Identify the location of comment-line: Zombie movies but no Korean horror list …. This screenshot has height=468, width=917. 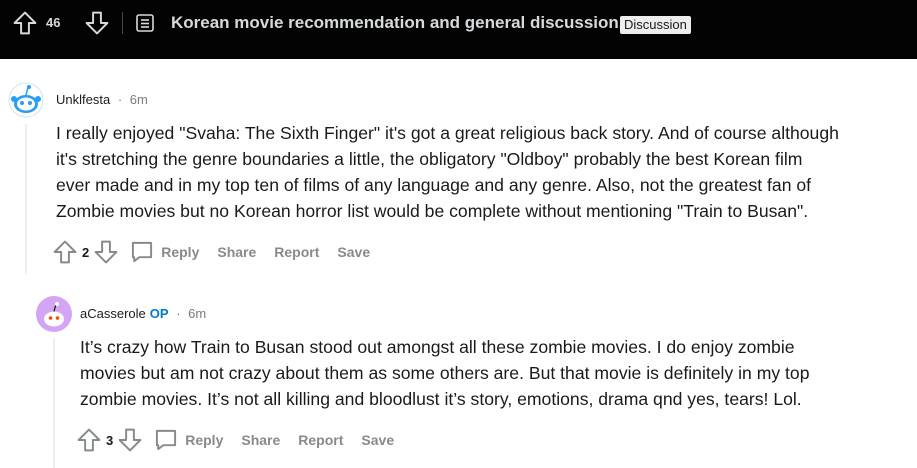
(432, 211).